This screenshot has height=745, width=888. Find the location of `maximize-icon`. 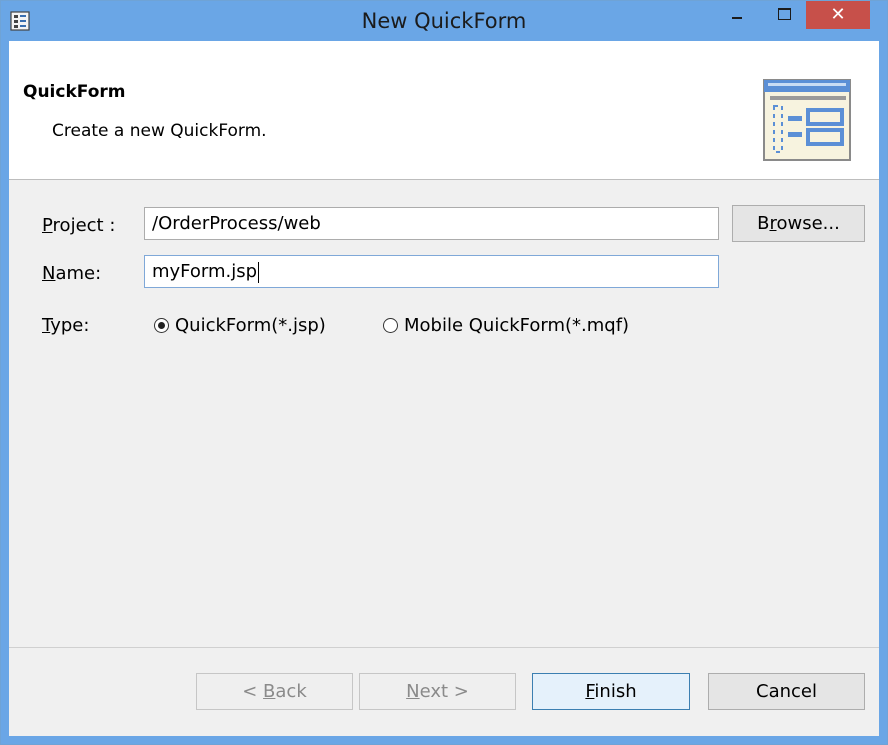

maximize-icon is located at coordinates (784, 14).